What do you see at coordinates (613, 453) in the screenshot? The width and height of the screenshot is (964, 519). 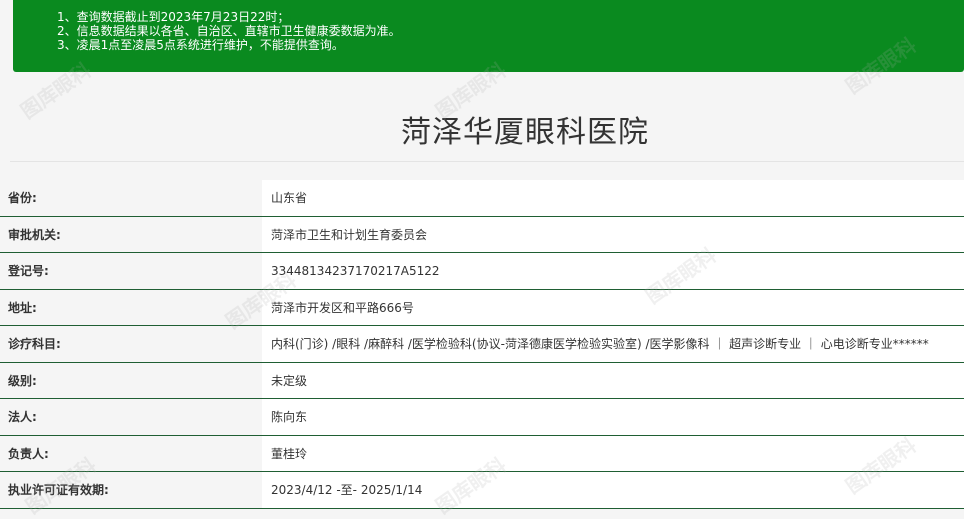 I see `row-value: 董桂玲` at bounding box center [613, 453].